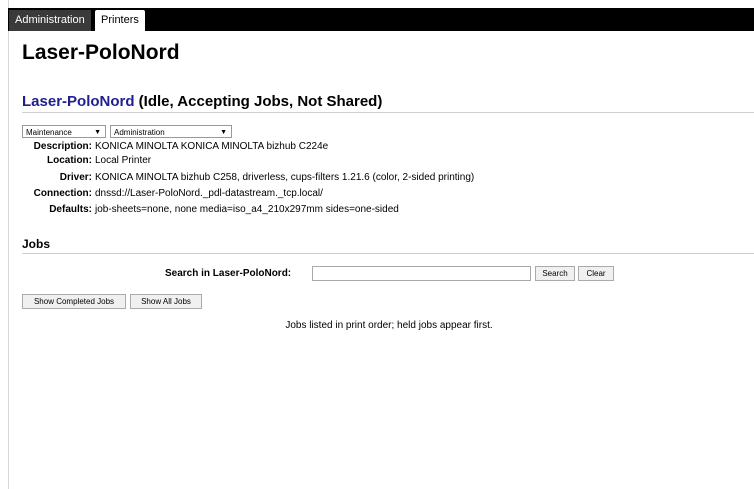  Describe the element at coordinates (50, 20) in the screenshot. I see `tab-administration: Administration` at that location.